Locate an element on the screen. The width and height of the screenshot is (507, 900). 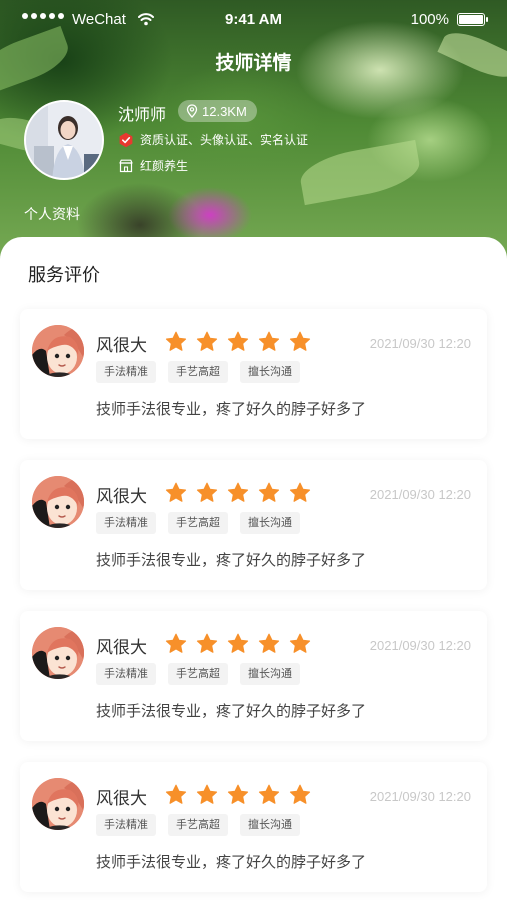
technician-name: 沈师师 is located at coordinates (142, 114).